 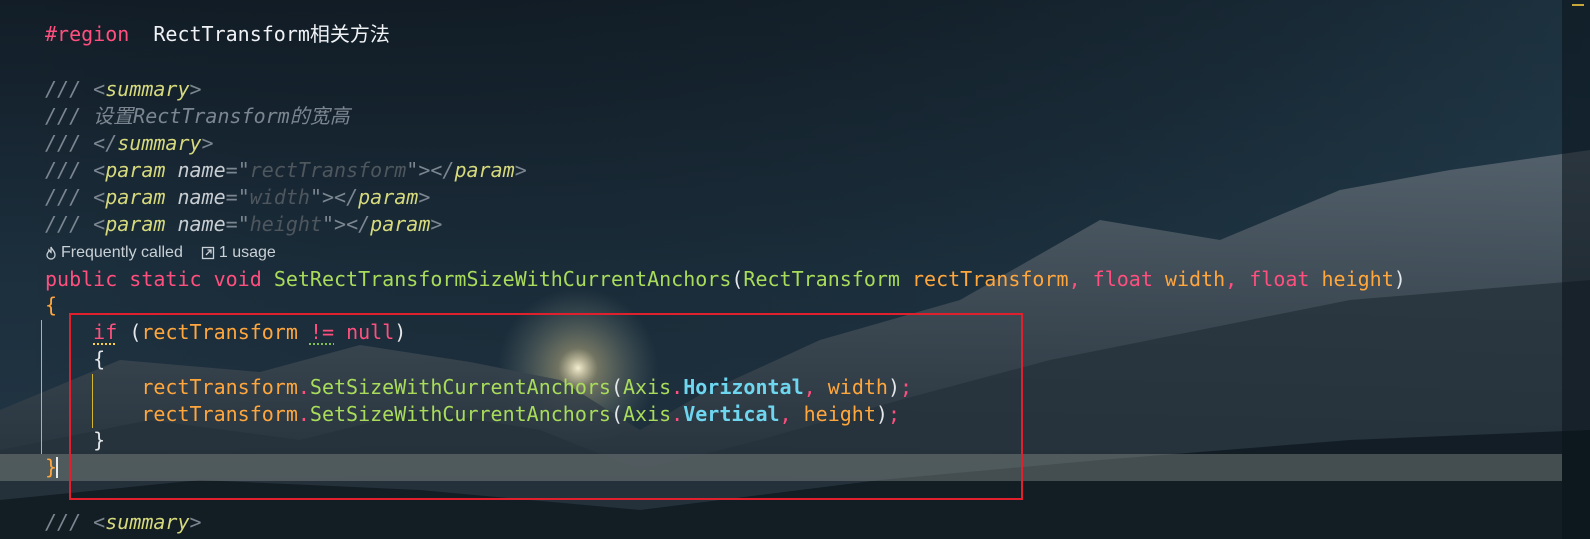 I want to click on doc-summary-close-line: /// </summary>, so click(x=107, y=143).